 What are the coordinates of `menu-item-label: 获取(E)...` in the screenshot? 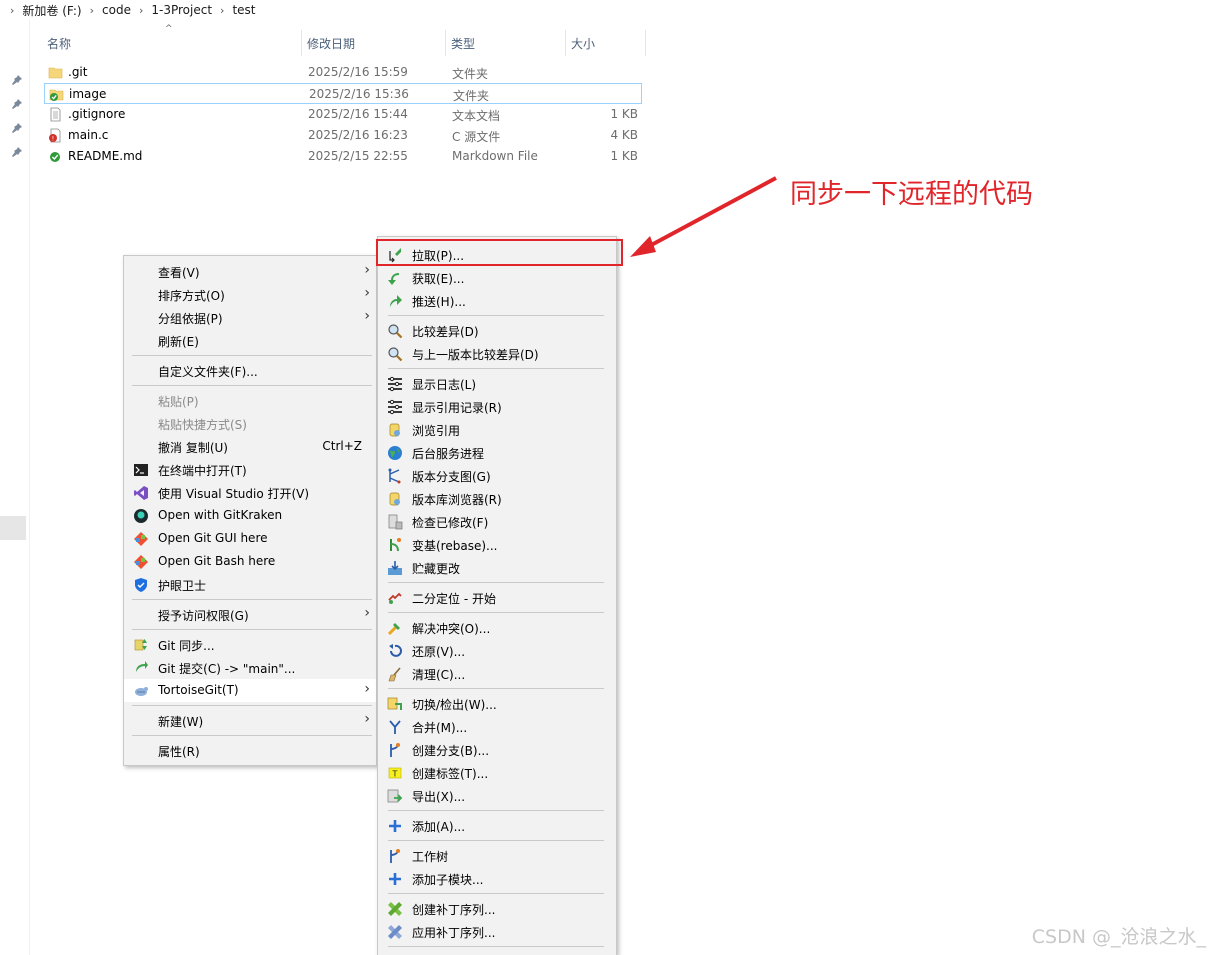 It's located at (438, 279).